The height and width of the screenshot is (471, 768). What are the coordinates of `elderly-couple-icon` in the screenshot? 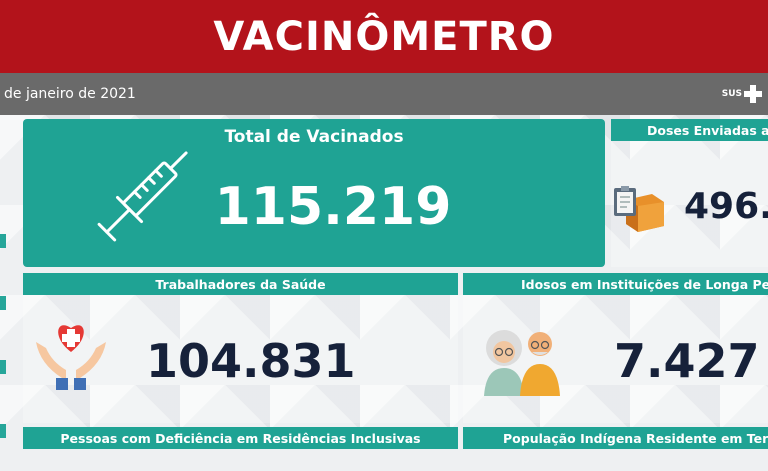 It's located at (522, 363).